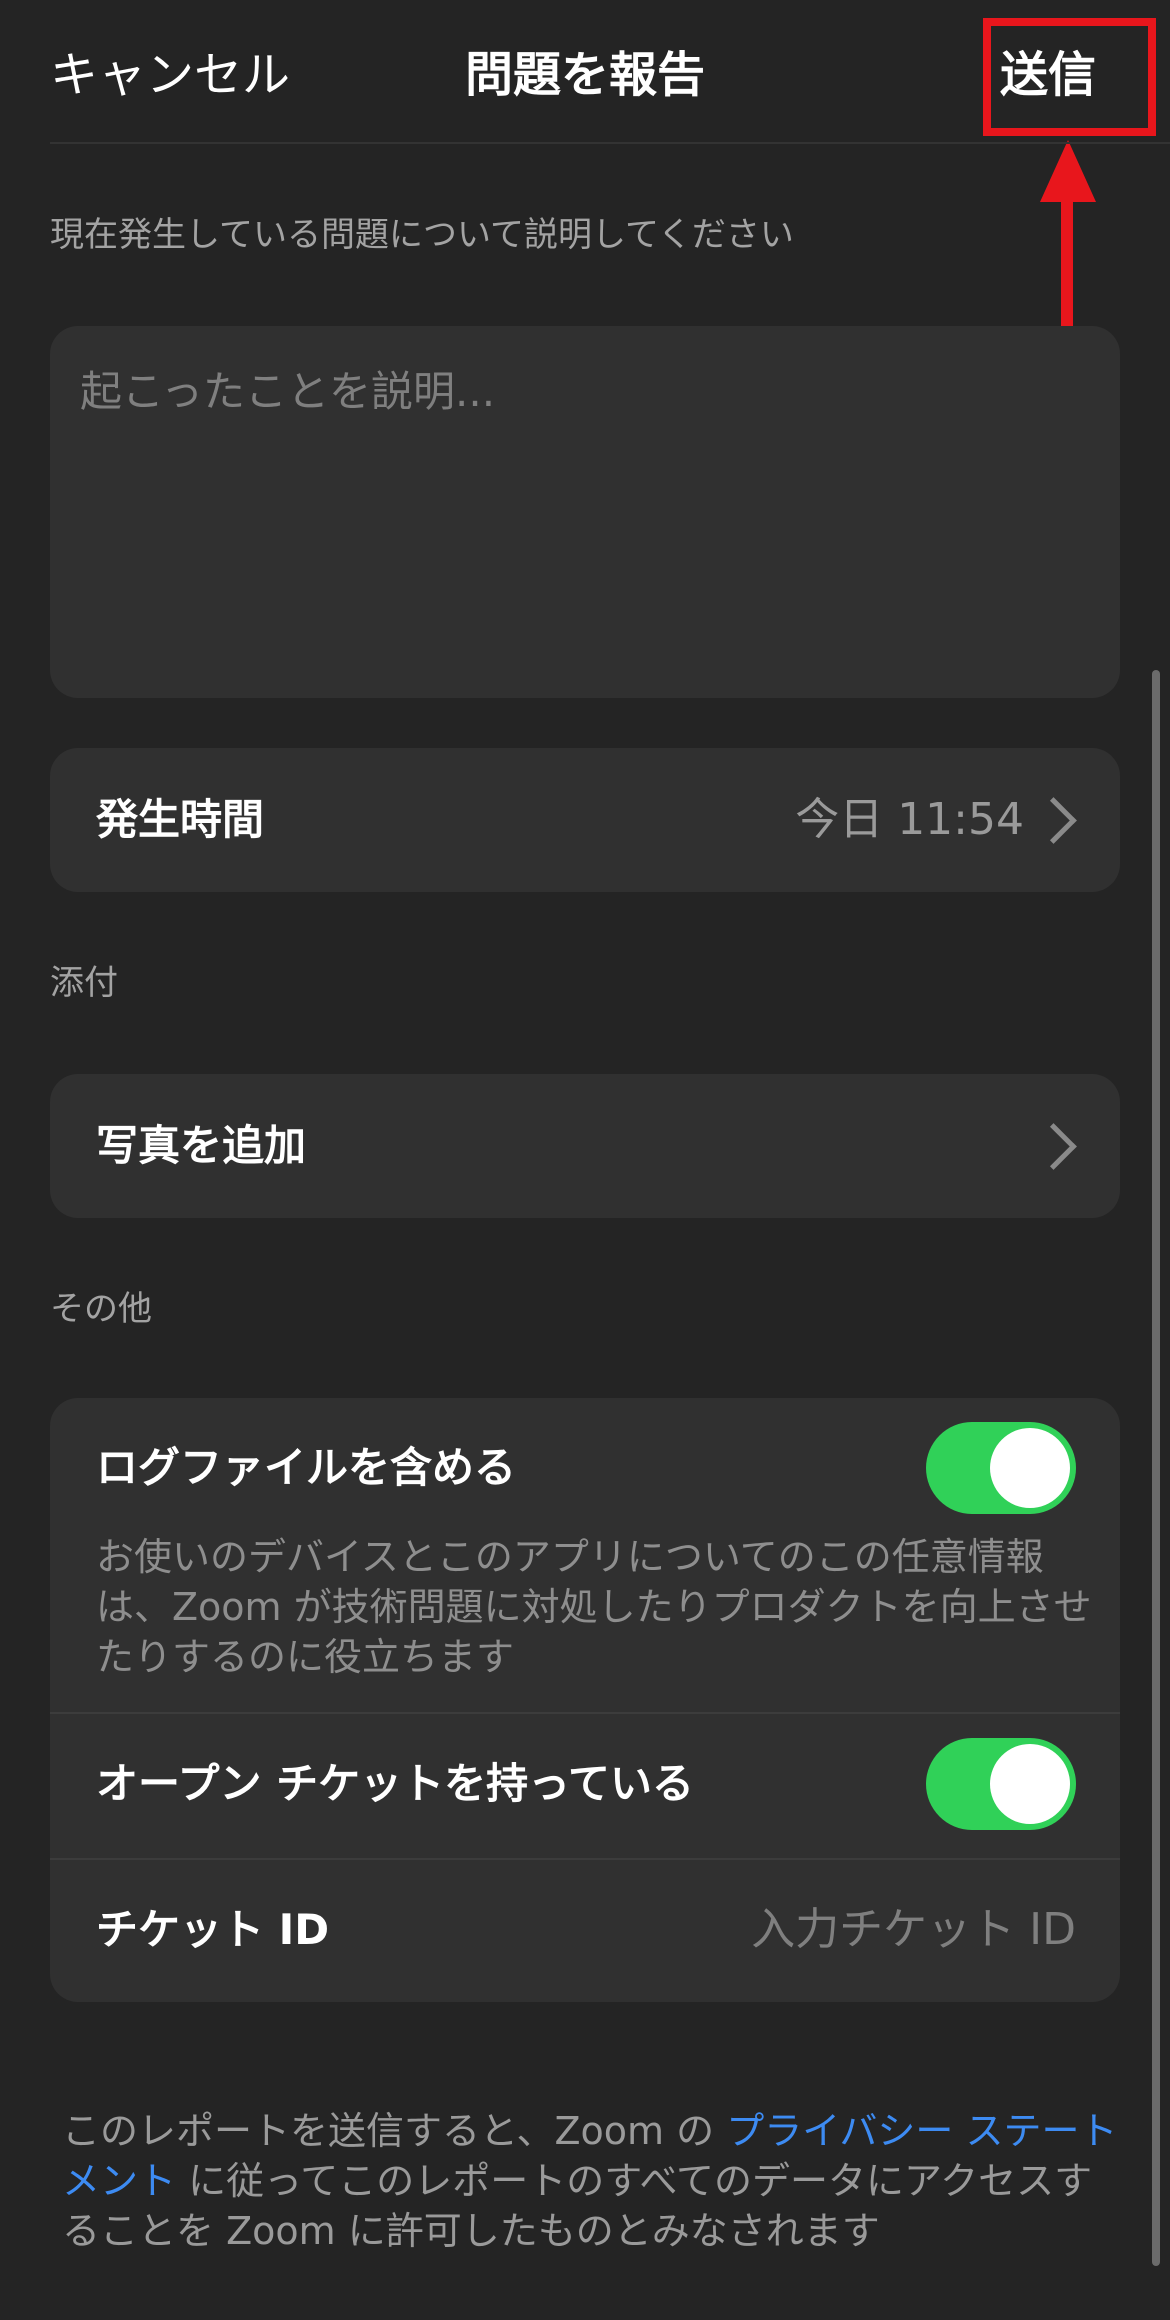  Describe the element at coordinates (213, 1929) in the screenshot. I see `ticket-id-label: チケット ID` at that location.